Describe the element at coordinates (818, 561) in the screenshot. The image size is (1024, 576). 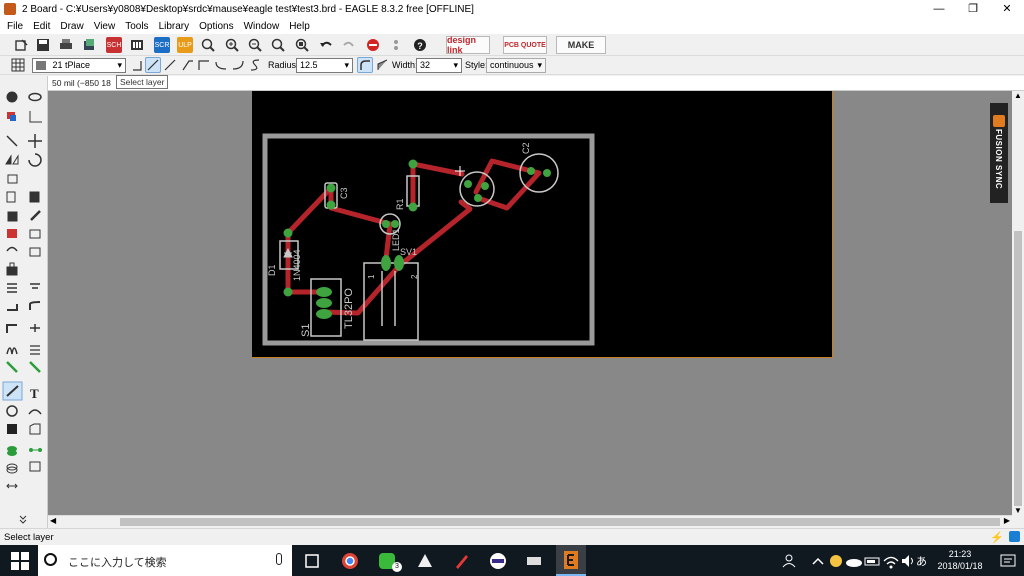
I see `chevron-up-icon` at that location.